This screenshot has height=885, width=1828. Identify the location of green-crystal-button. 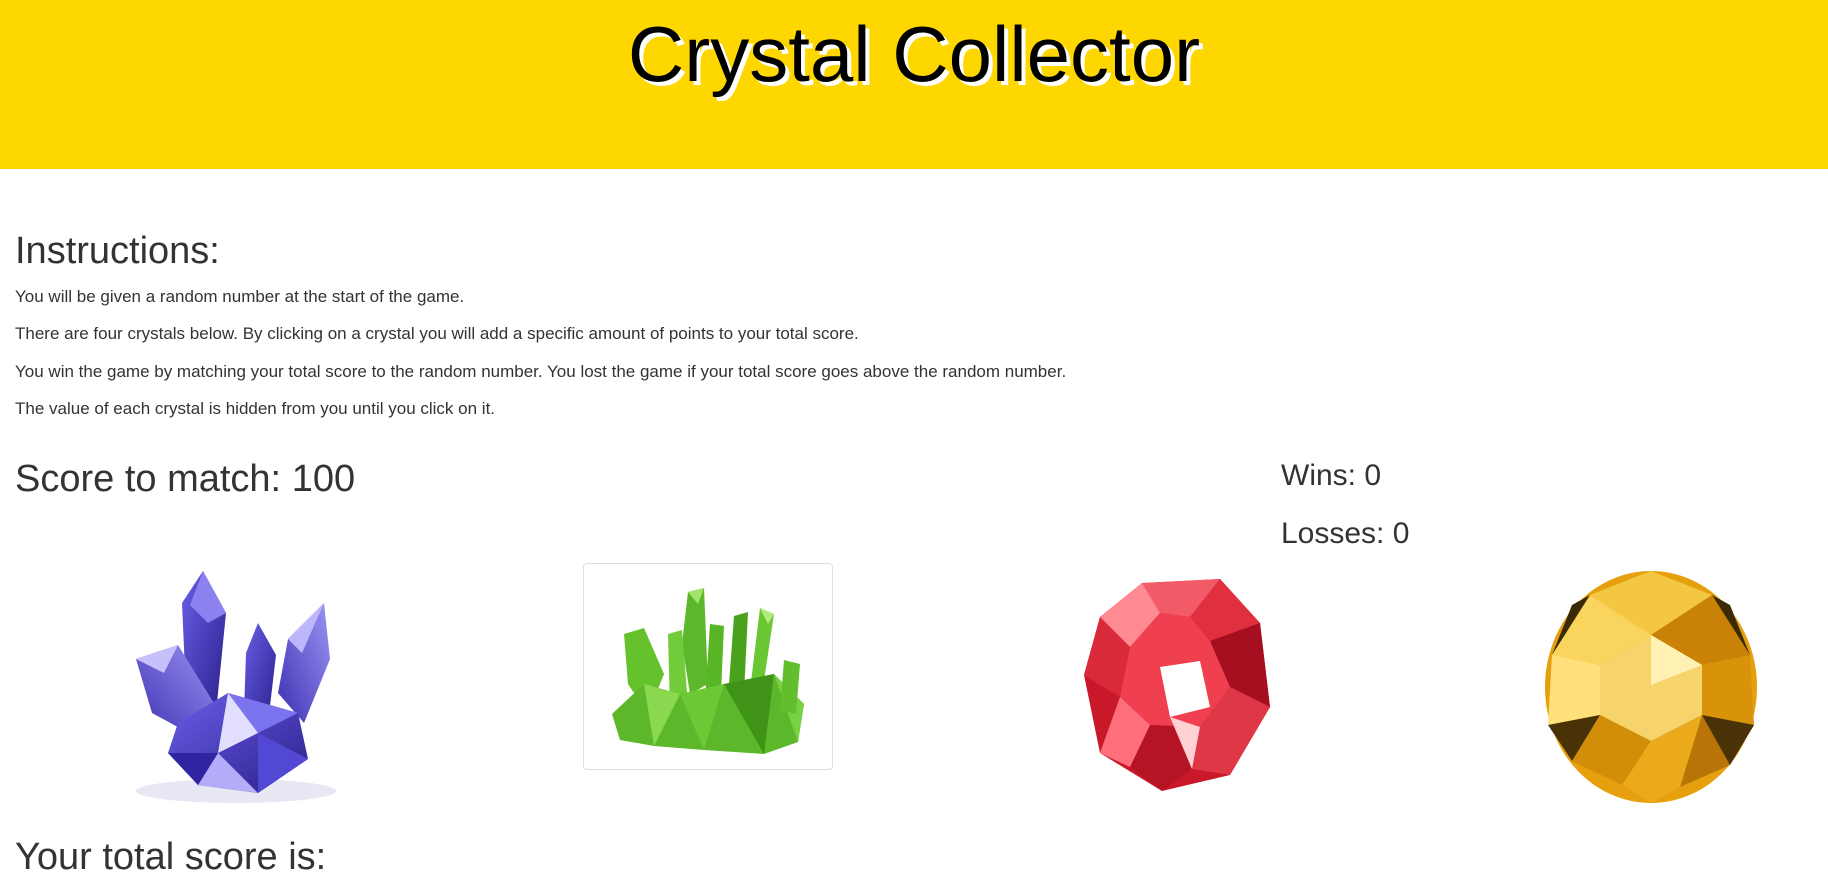
(708, 666).